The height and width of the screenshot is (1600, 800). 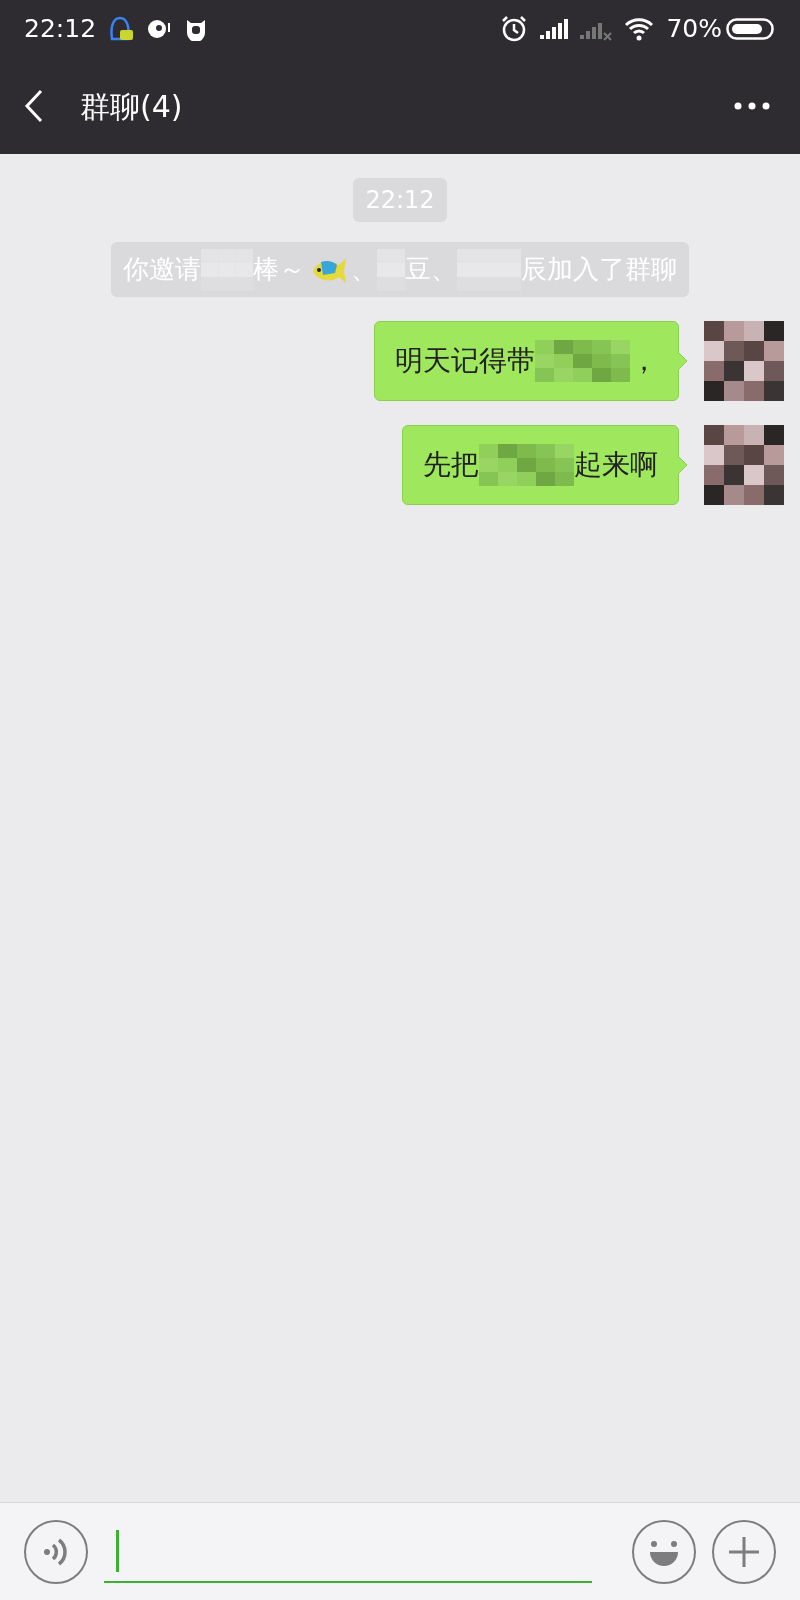 I want to click on wifi-icon, so click(x=639, y=29).